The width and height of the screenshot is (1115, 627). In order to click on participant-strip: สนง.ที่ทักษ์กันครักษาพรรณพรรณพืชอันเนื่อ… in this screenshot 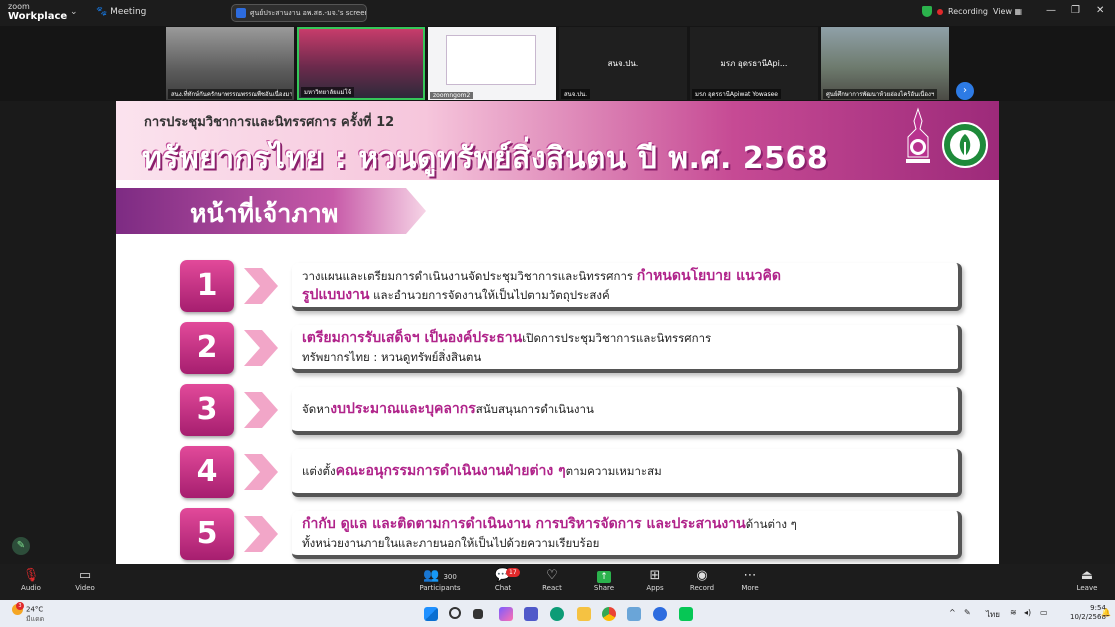, I will do `click(557, 63)`.